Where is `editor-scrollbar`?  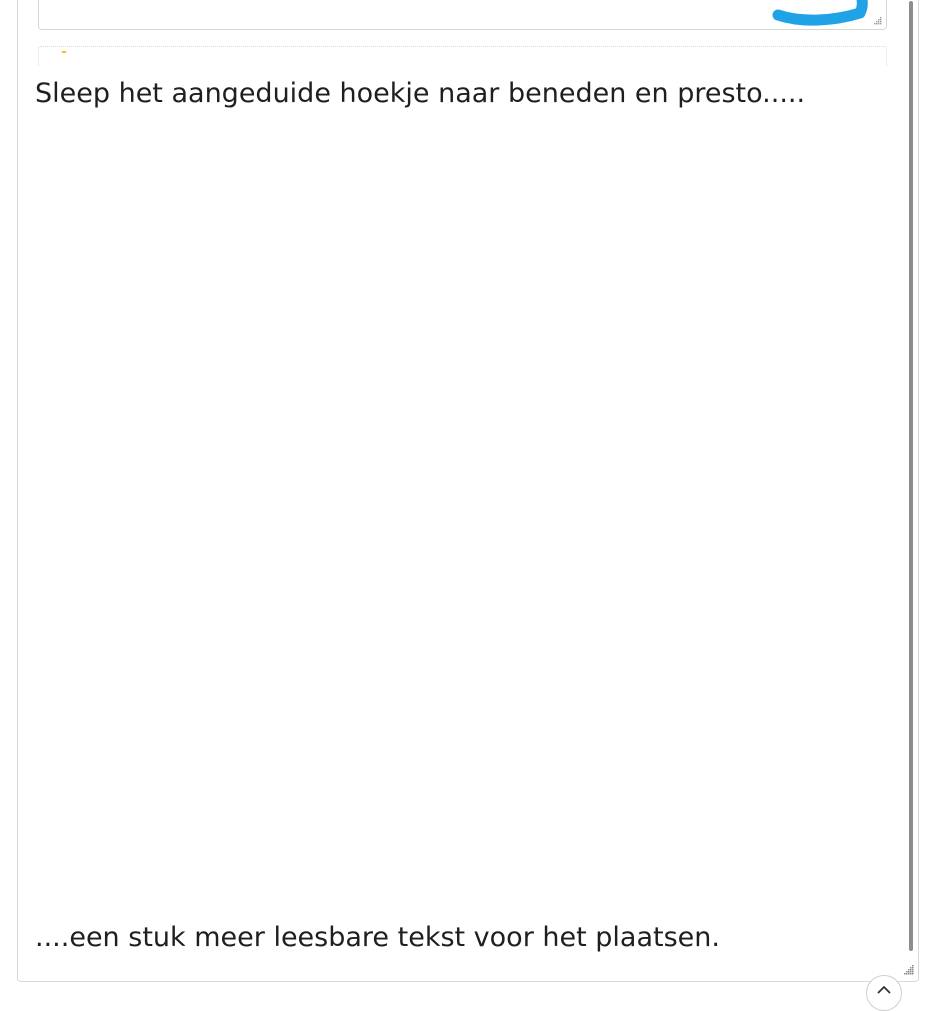
editor-scrollbar is located at coordinates (911, 476).